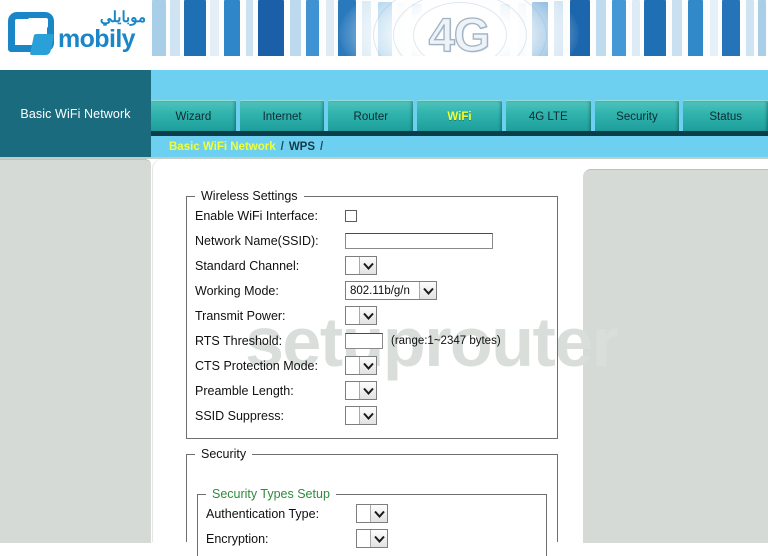 This screenshot has height=556, width=768. What do you see at coordinates (249, 196) in the screenshot?
I see `wireless-settings-legend: Wireless Settings` at bounding box center [249, 196].